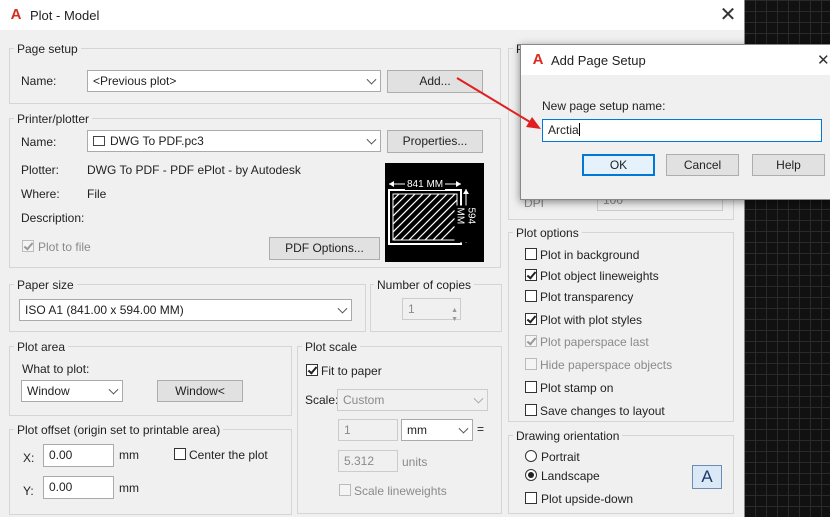 This screenshot has height=517, width=830. Describe the element at coordinates (498, 103) in the screenshot. I see `annotation-arrow` at that location.